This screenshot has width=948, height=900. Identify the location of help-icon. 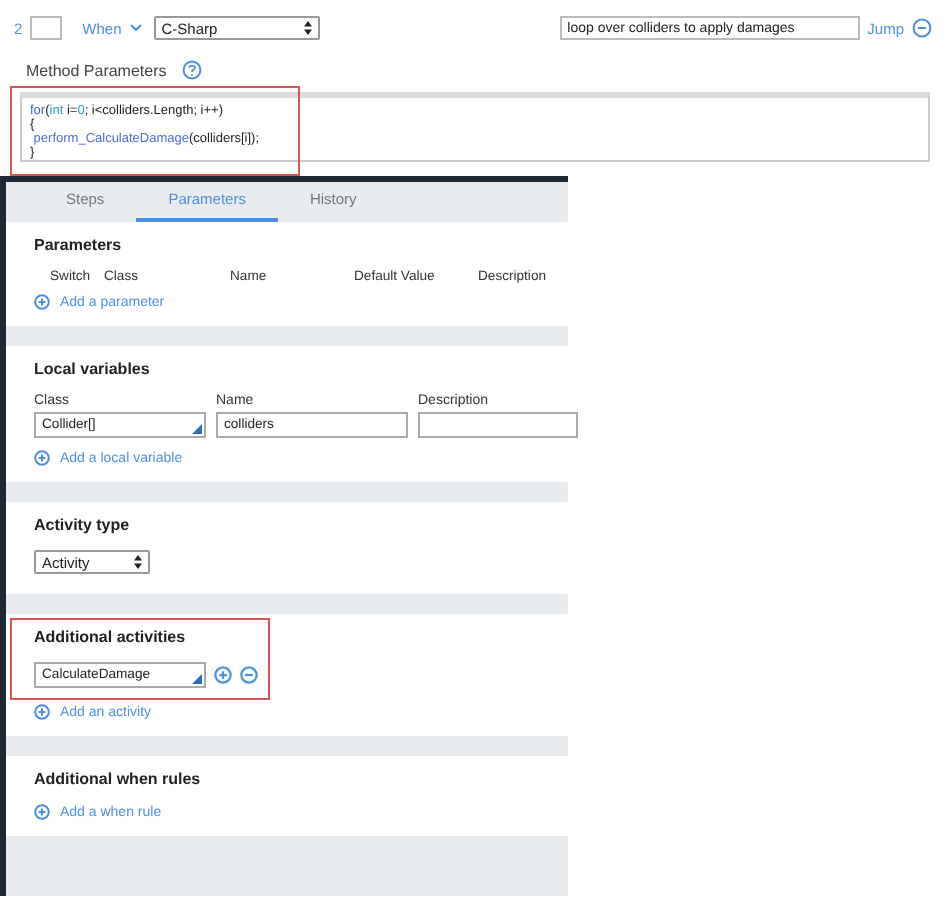
(192, 70).